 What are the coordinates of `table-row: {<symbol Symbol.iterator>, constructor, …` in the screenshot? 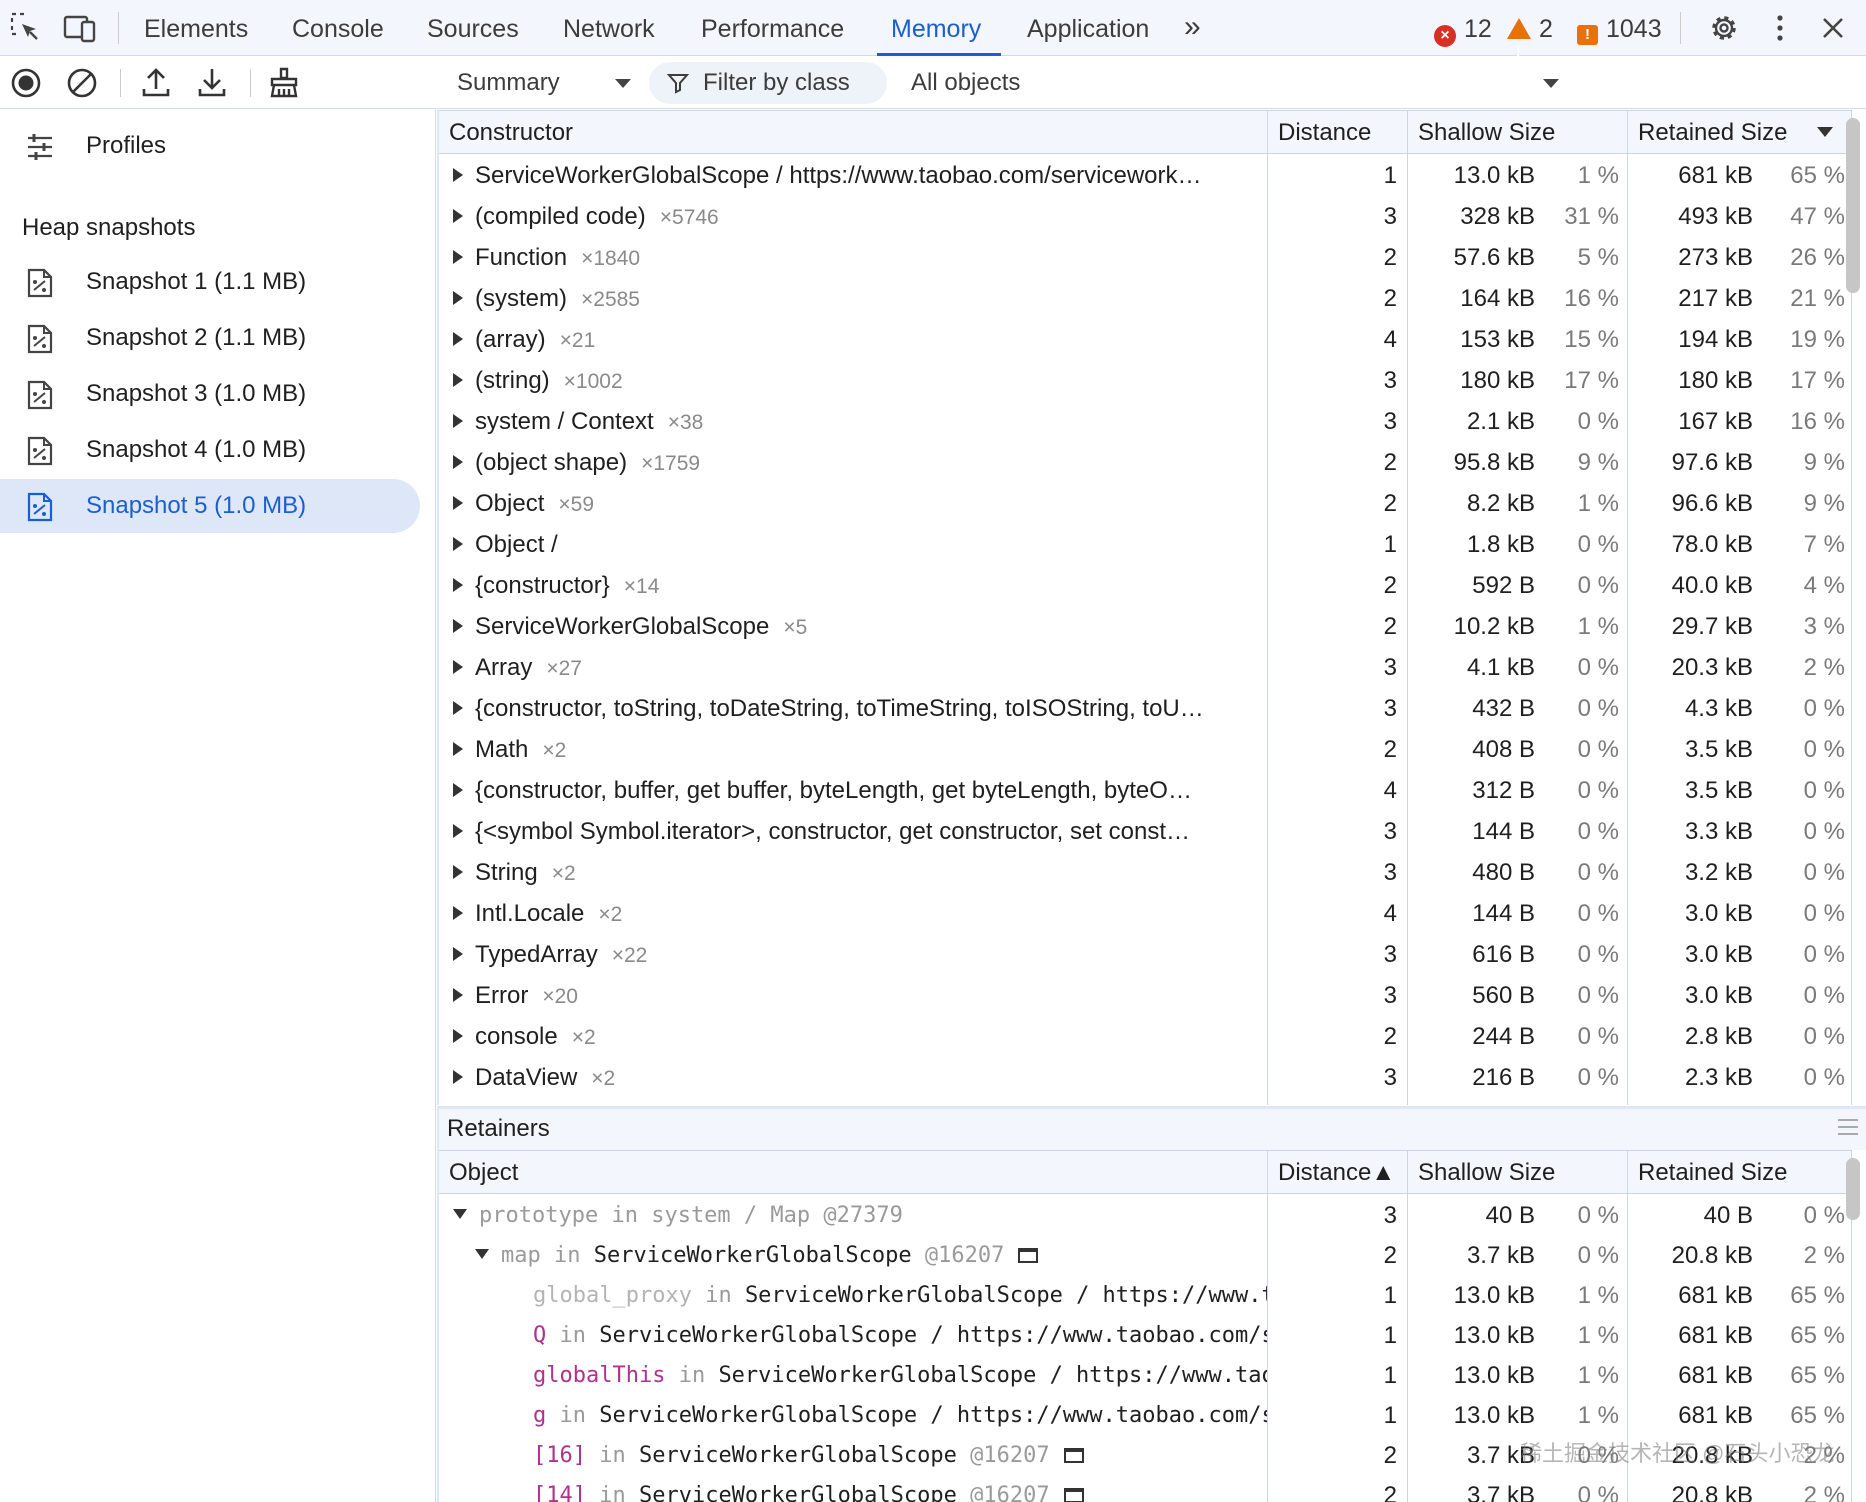 It's located at (1145, 831).